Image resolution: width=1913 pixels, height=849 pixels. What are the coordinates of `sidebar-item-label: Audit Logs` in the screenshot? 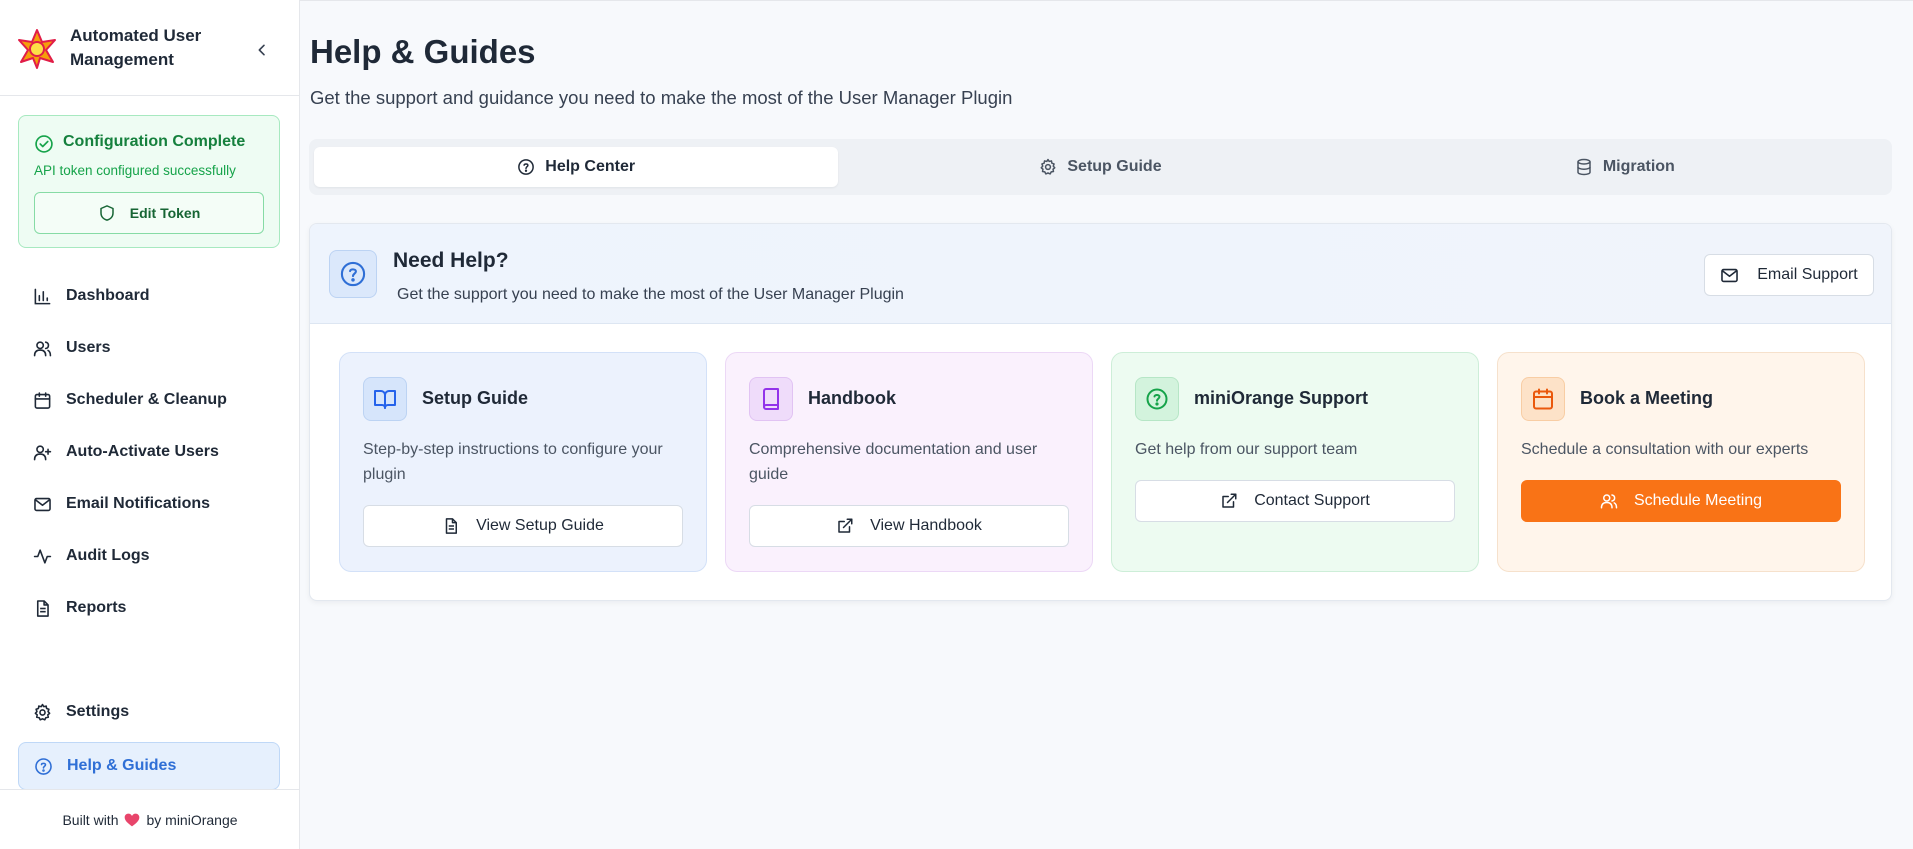 It's located at (108, 555).